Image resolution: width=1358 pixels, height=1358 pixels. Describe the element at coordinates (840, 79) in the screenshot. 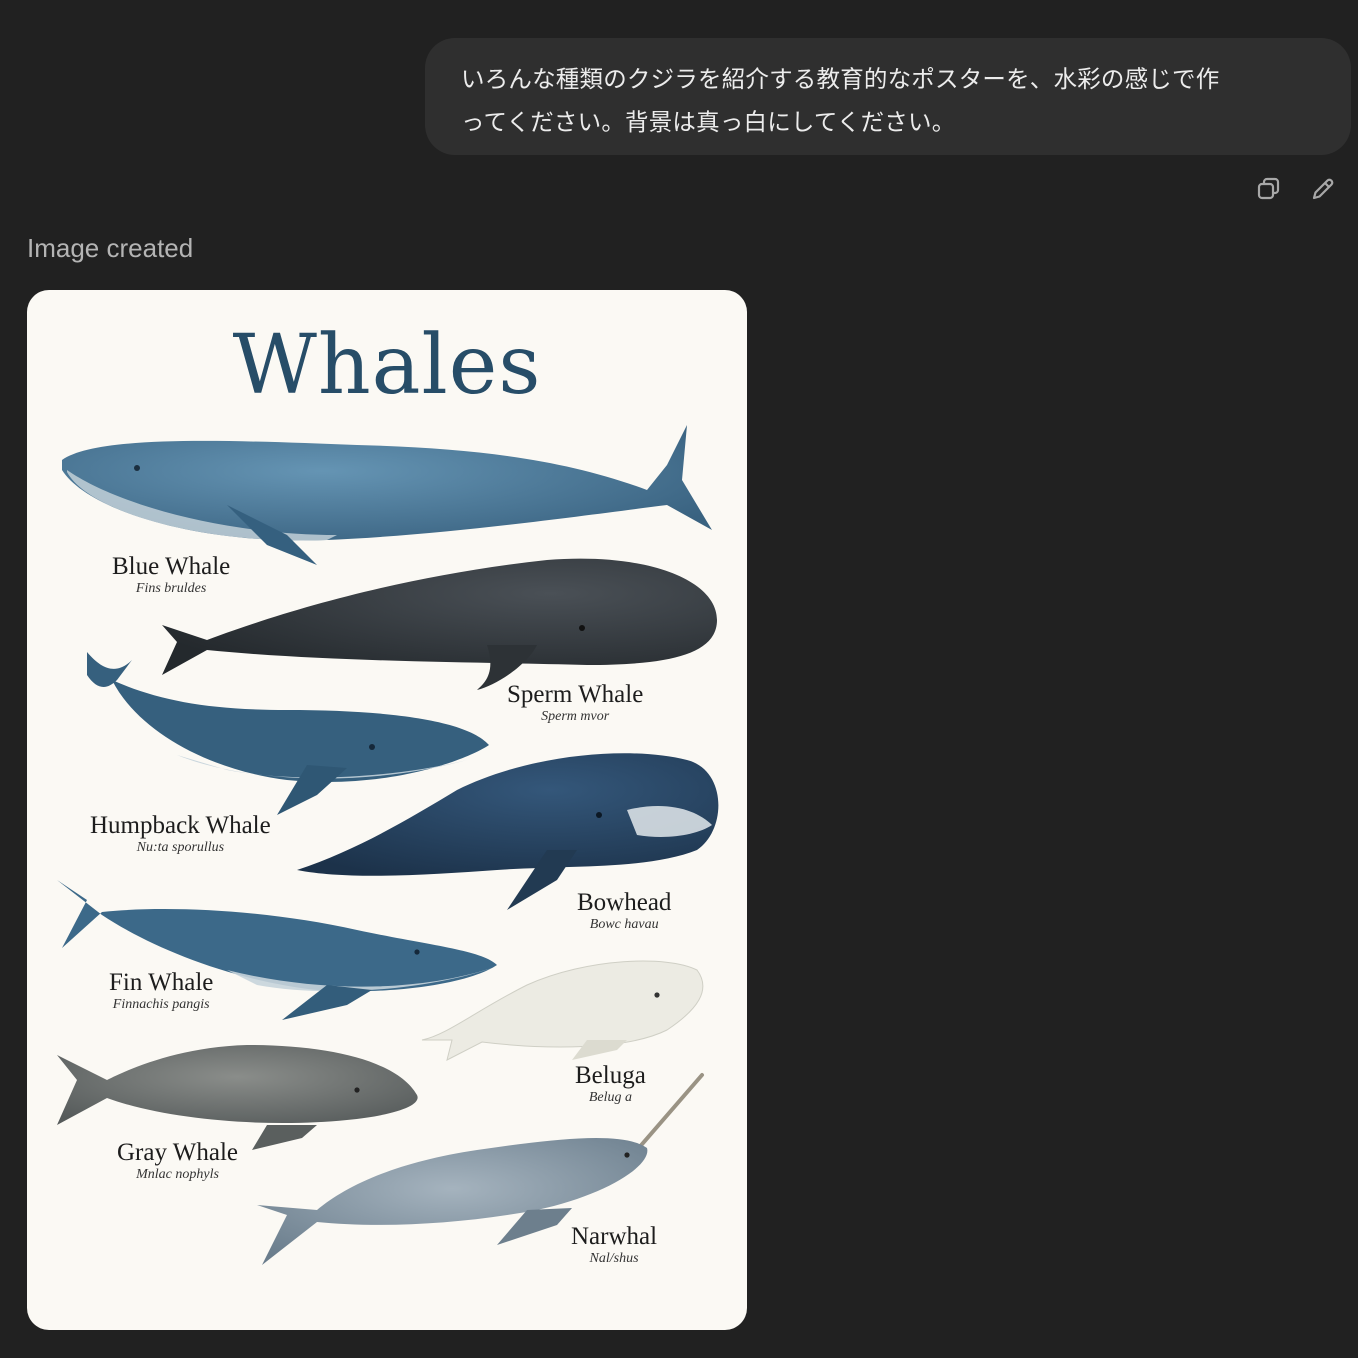

I see `user-message-line-1: いろんな種類のクジラを紹介する教育的なポスターを、水彩の感じで作` at that location.